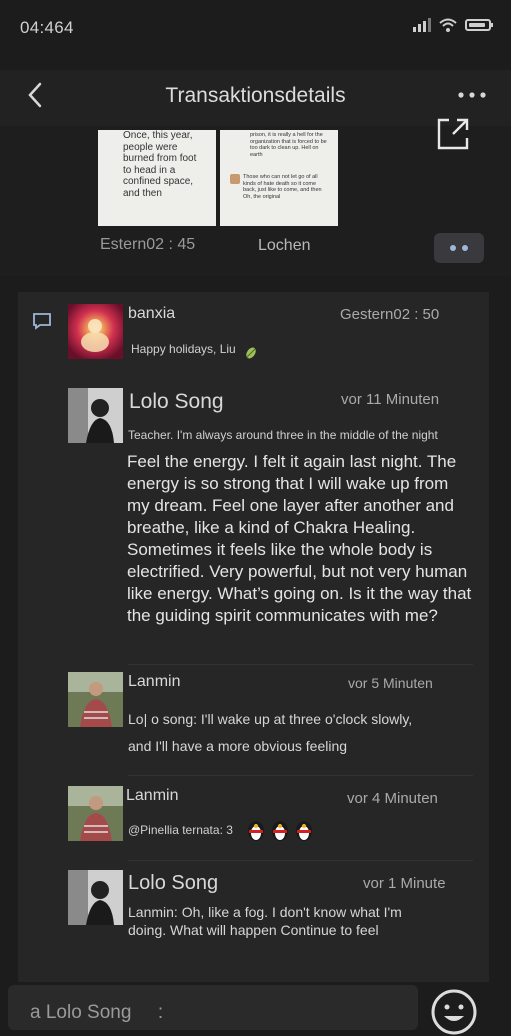  I want to click on emoji-group, so click(280, 830).